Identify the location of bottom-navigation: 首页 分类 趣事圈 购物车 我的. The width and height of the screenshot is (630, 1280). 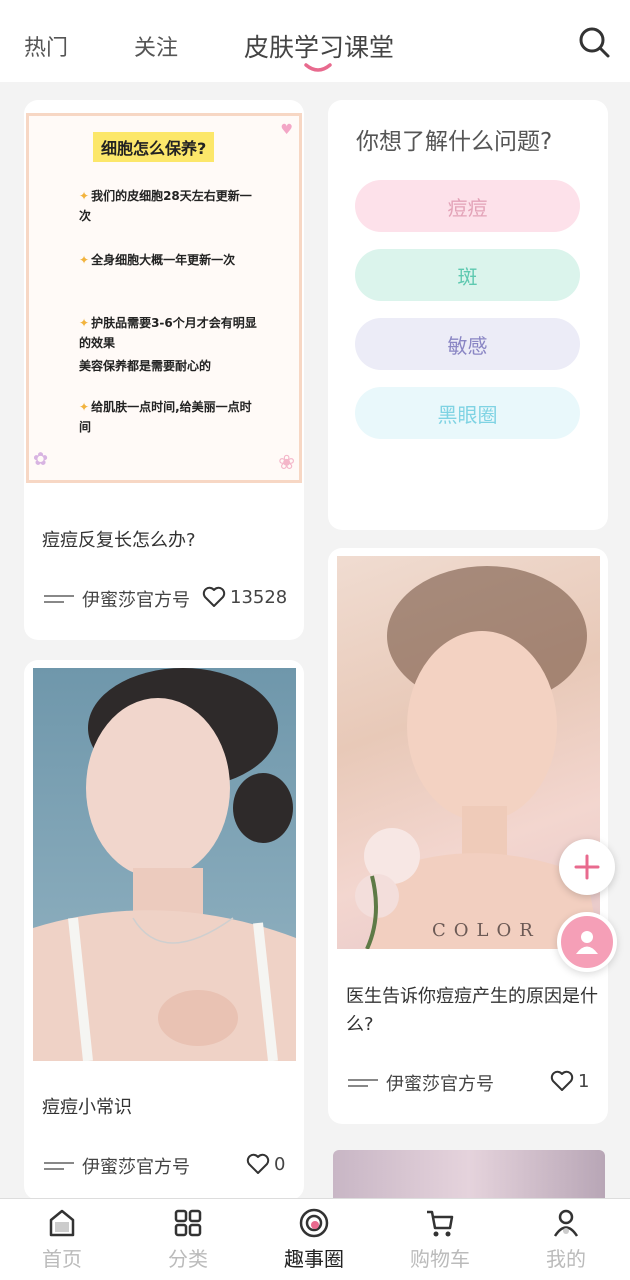
(315, 1239).